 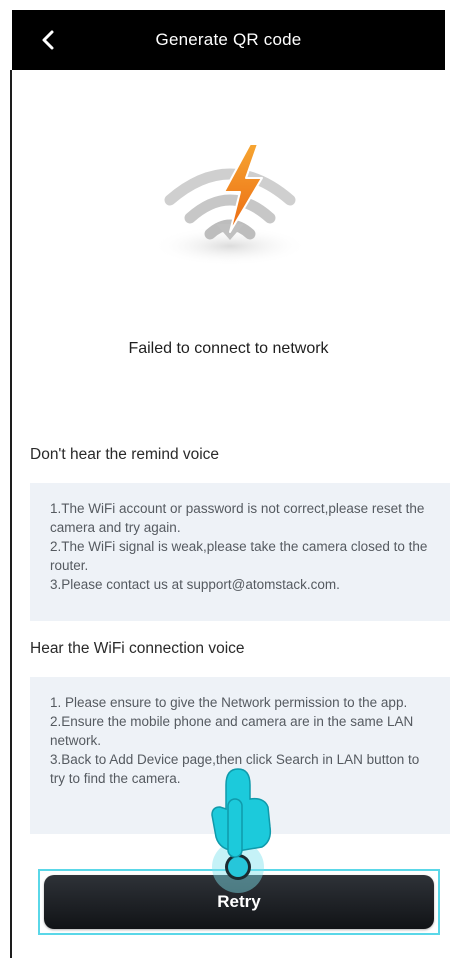 I want to click on left-divider, so click(x=11, y=514).